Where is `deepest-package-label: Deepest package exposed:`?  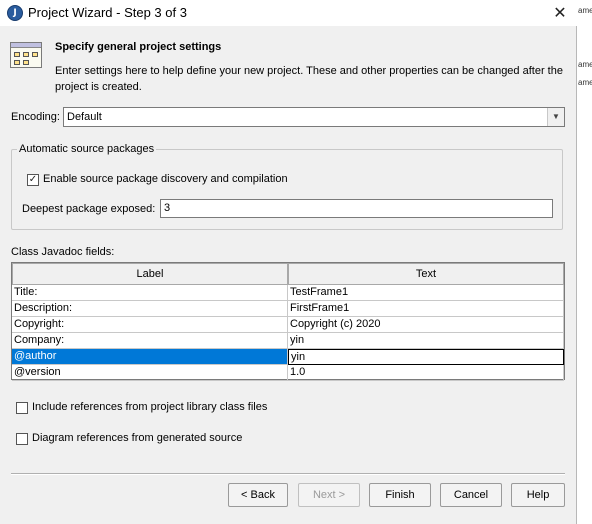
deepest-package-label: Deepest package exposed: is located at coordinates (89, 209).